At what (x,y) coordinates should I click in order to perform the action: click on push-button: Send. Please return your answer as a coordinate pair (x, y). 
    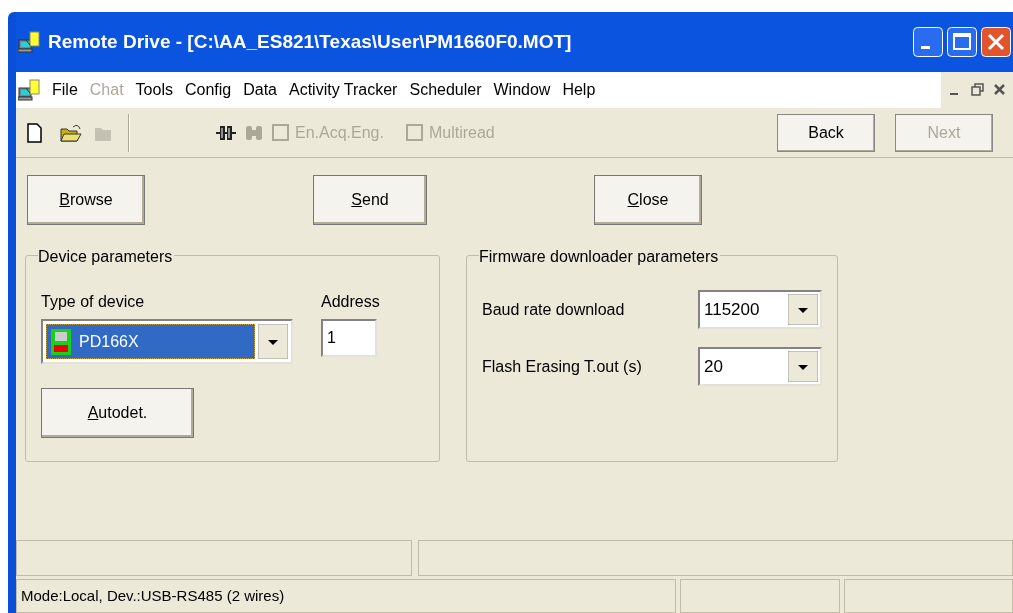
    Looking at the image, I should click on (370, 200).